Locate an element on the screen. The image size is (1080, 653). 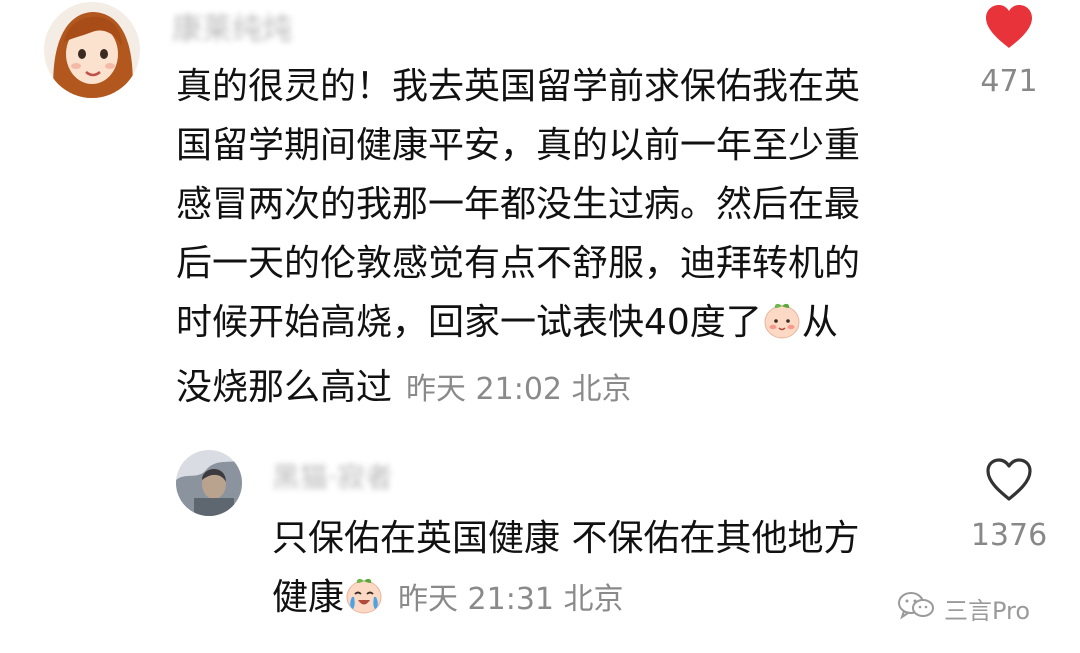
comment-final-line: 健康 昨天 21:31 北京 is located at coordinates (565, 600).